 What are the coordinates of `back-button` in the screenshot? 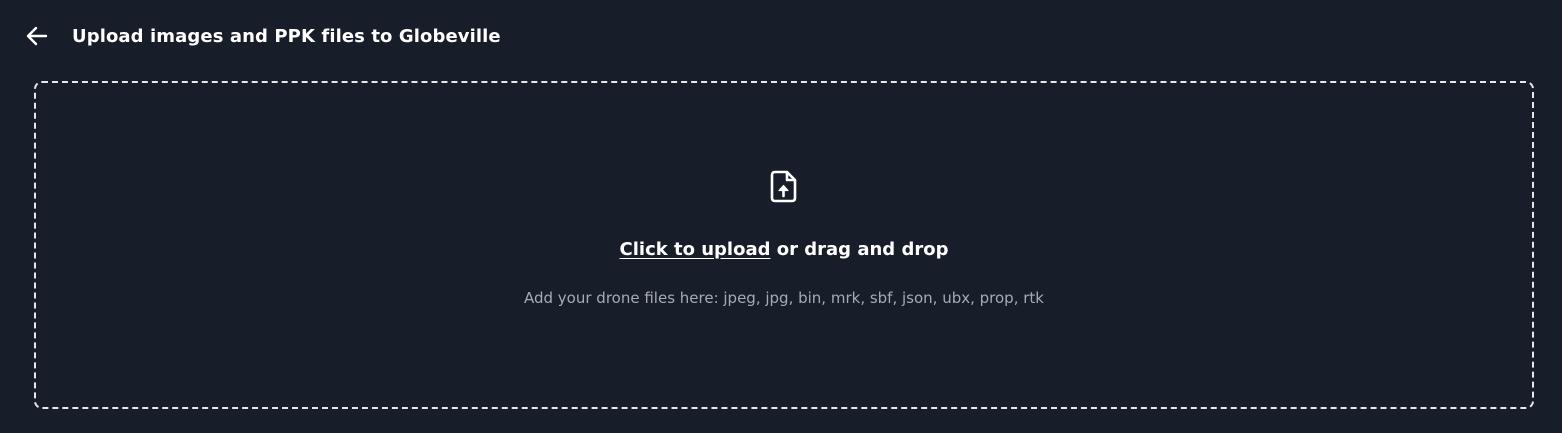 It's located at (37, 36).